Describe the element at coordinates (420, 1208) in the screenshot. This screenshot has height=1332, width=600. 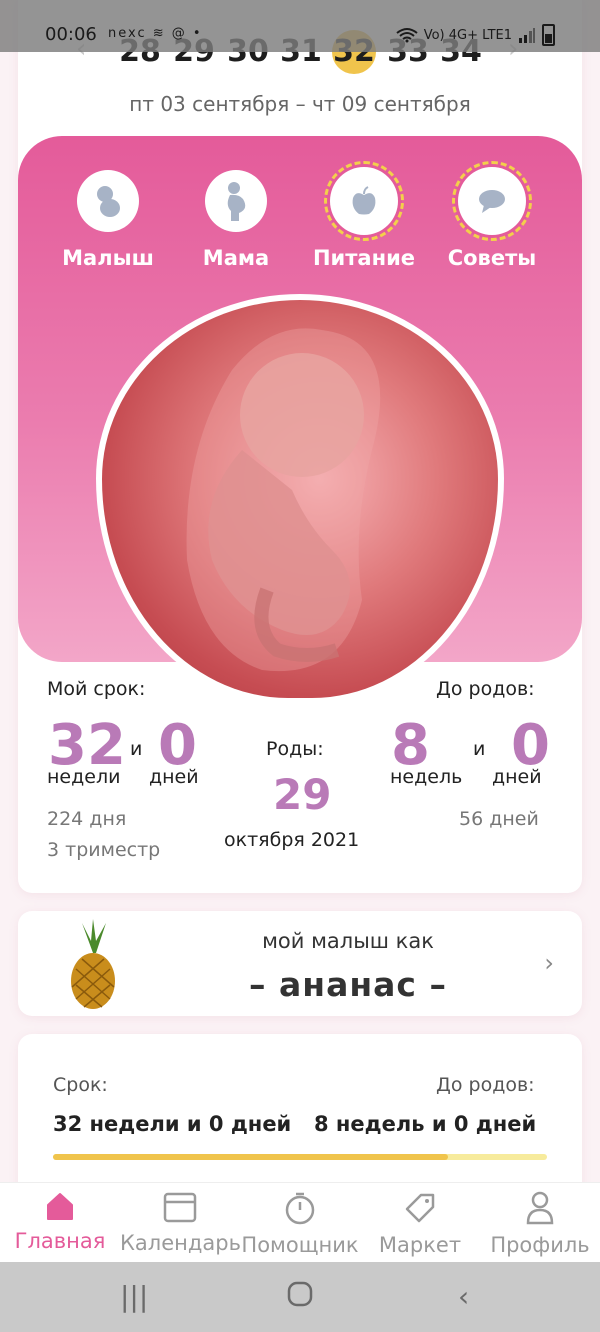
I see `tag-icon` at that location.